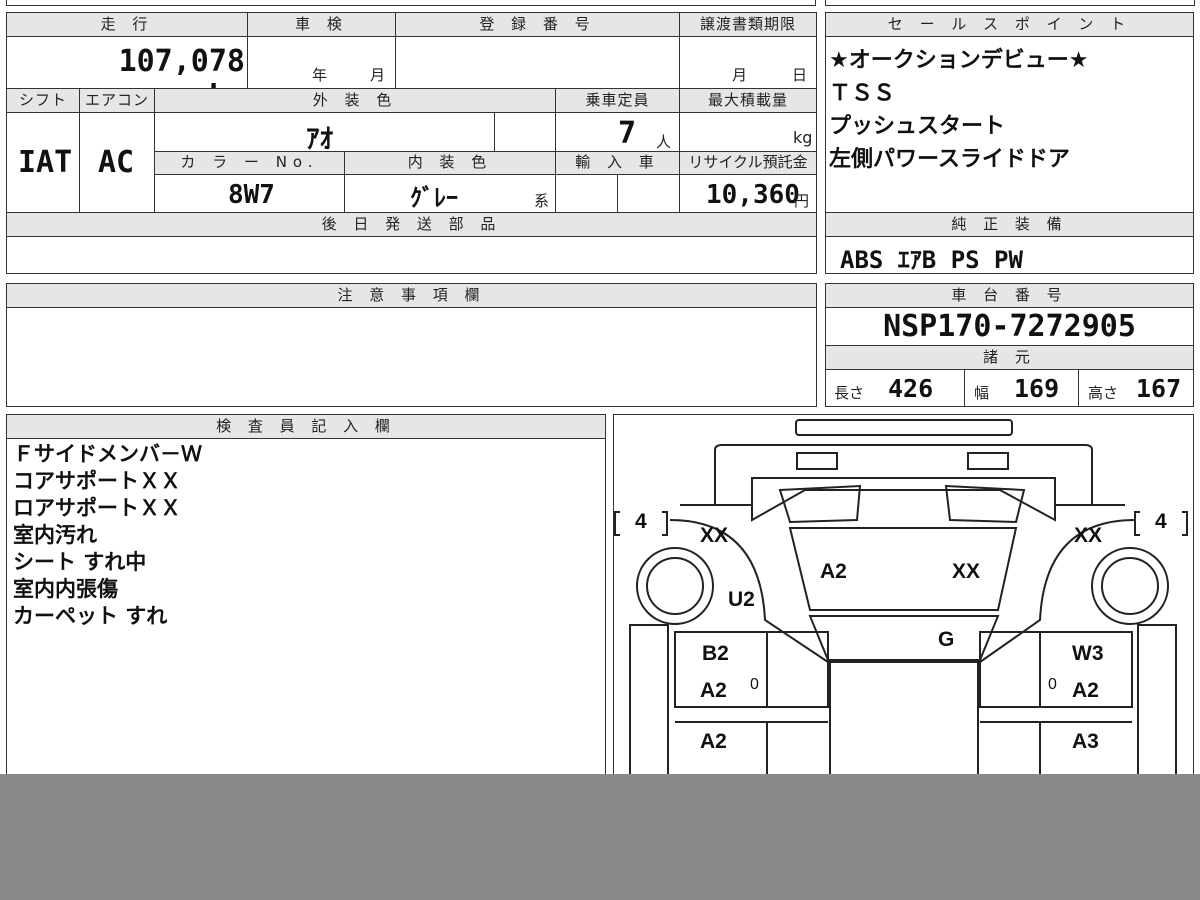 This screenshot has height=900, width=1200. I want to click on sales-point-item: ＴＳＳ, so click(862, 93).